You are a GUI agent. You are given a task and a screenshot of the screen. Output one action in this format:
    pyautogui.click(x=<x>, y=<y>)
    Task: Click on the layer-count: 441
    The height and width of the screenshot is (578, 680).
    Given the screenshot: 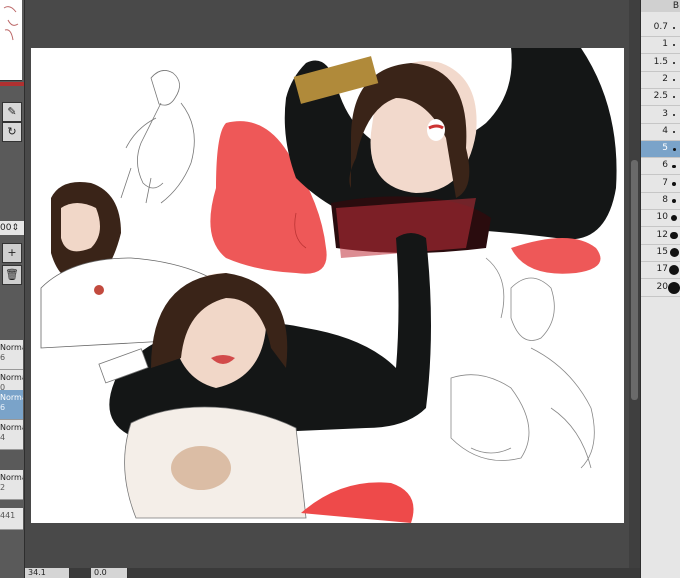 What is the action you would take?
    pyautogui.click(x=8, y=515)
    